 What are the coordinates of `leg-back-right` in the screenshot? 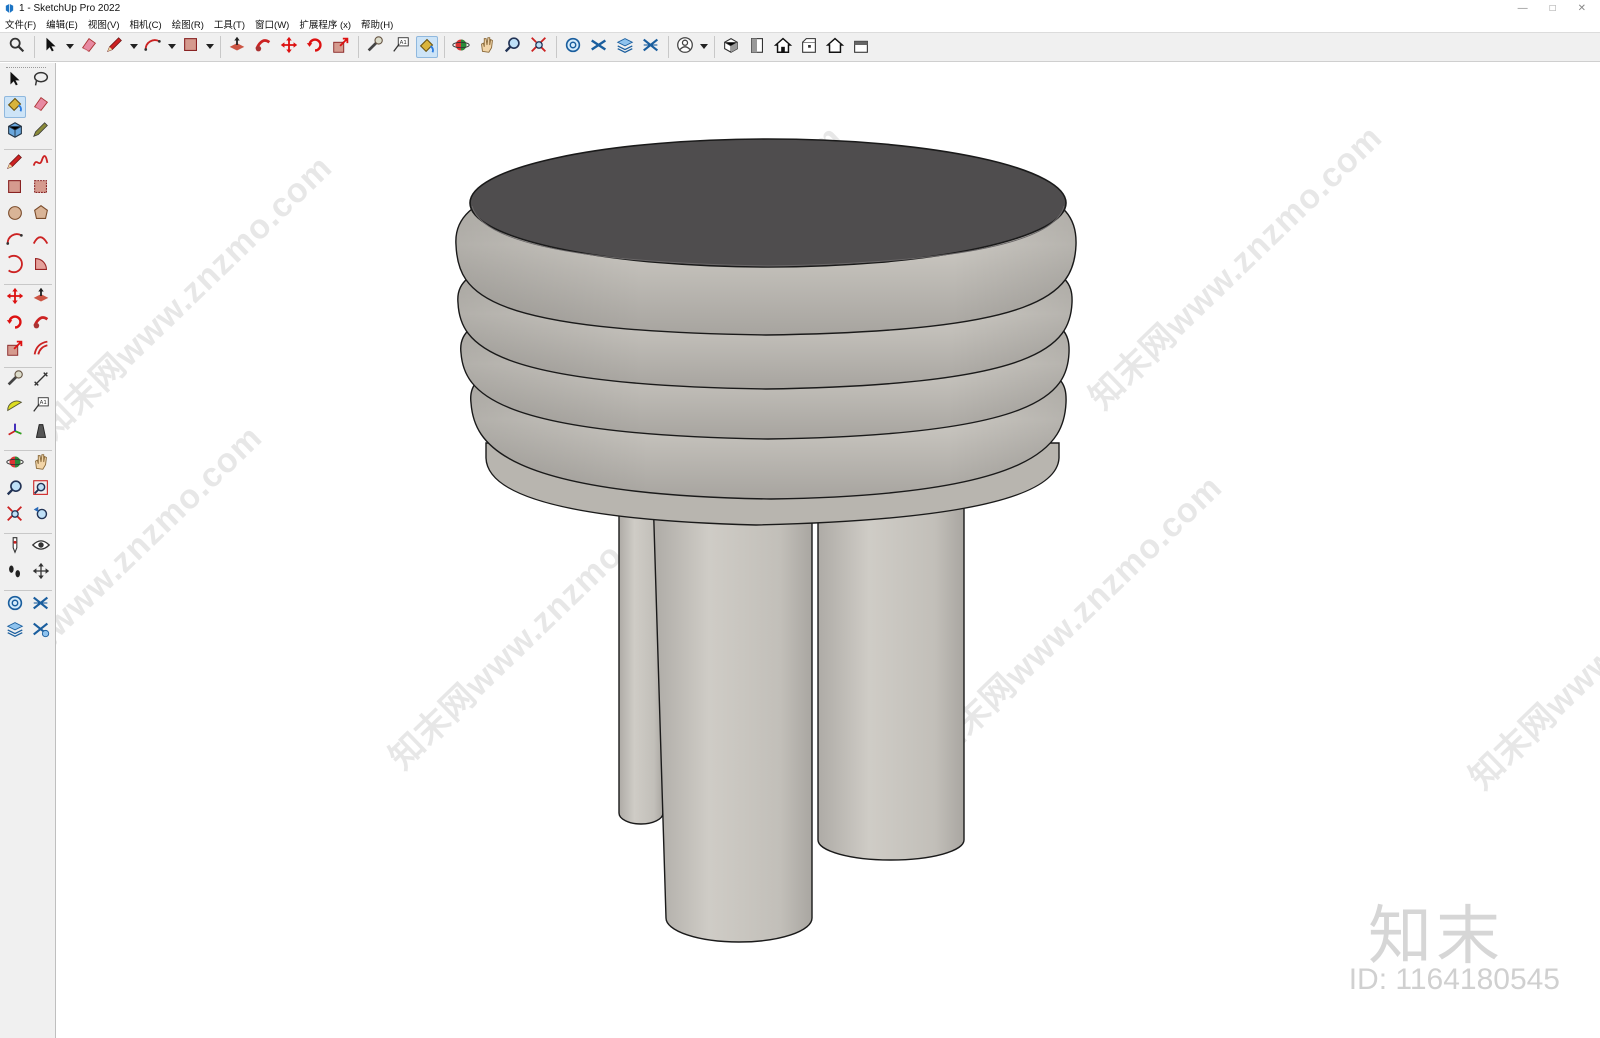 It's located at (891, 671).